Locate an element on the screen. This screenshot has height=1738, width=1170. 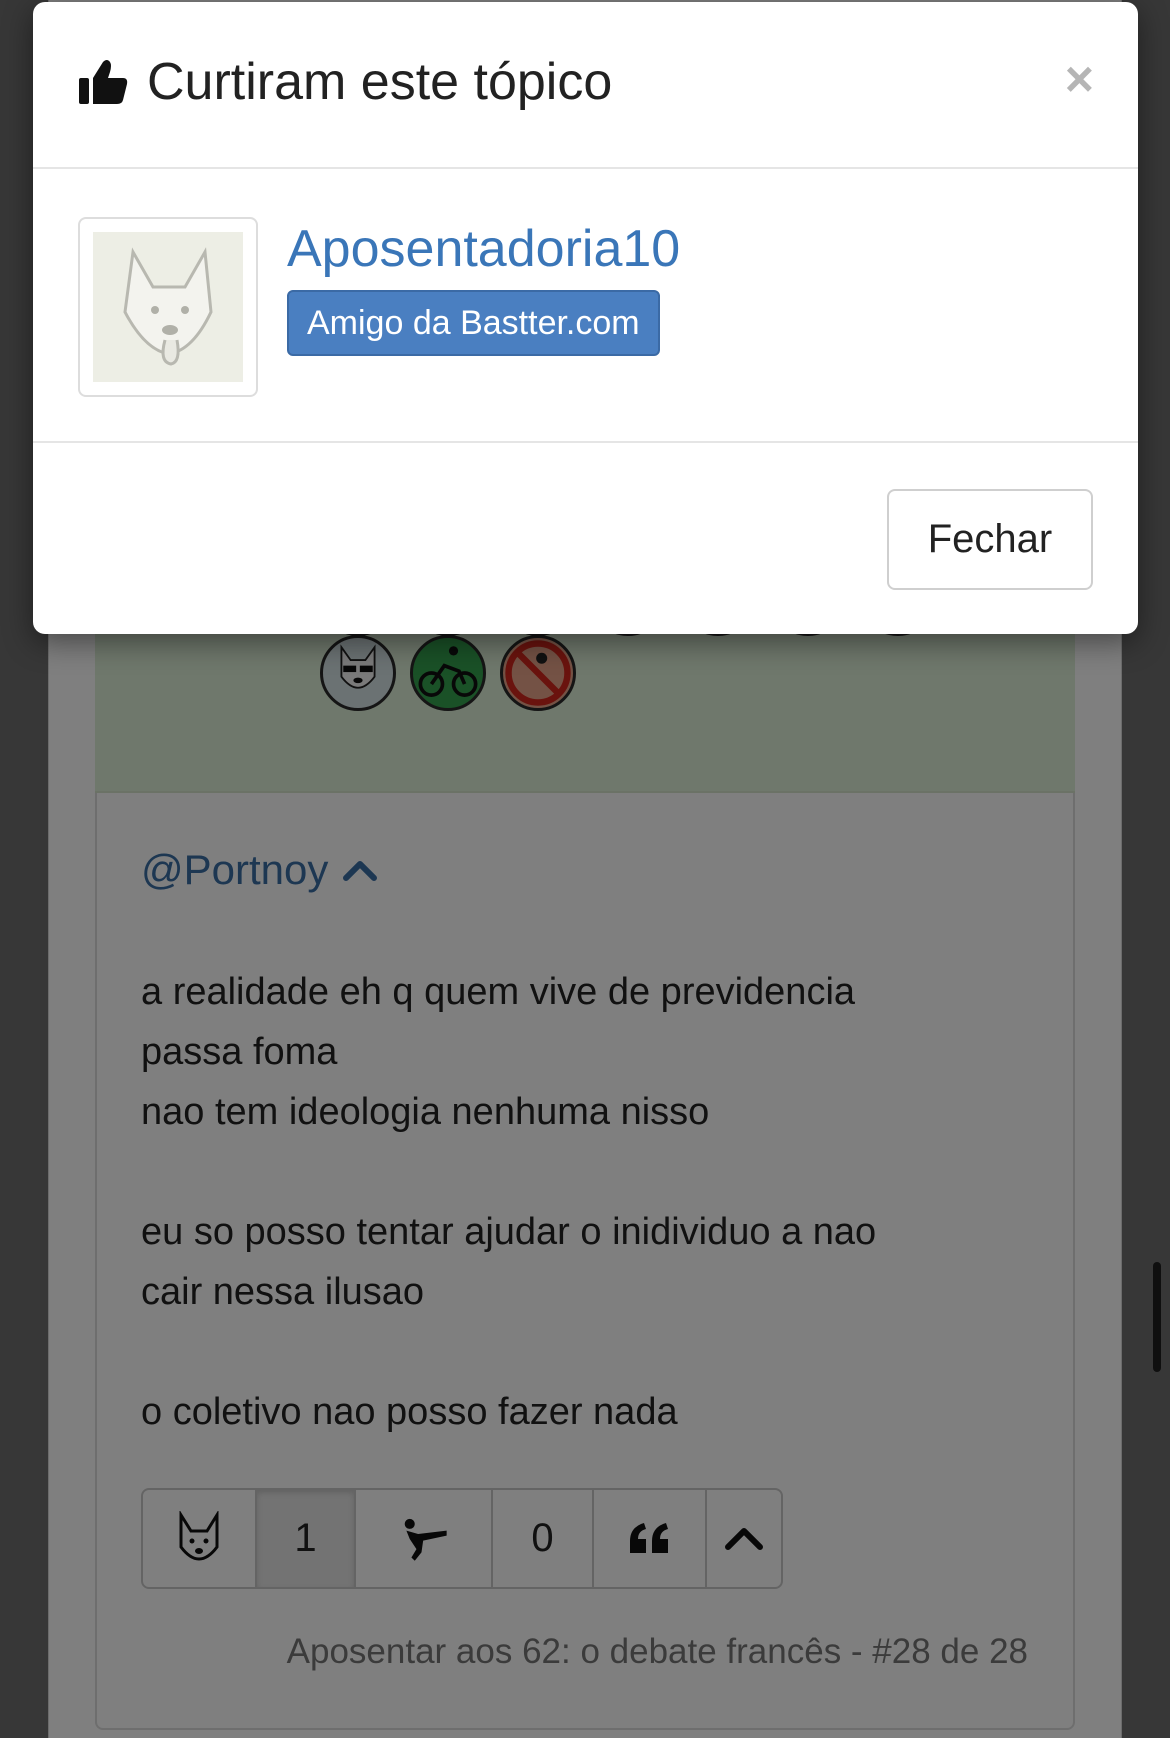
modal-header: Curtiram este tópico × is located at coordinates (585, 85).